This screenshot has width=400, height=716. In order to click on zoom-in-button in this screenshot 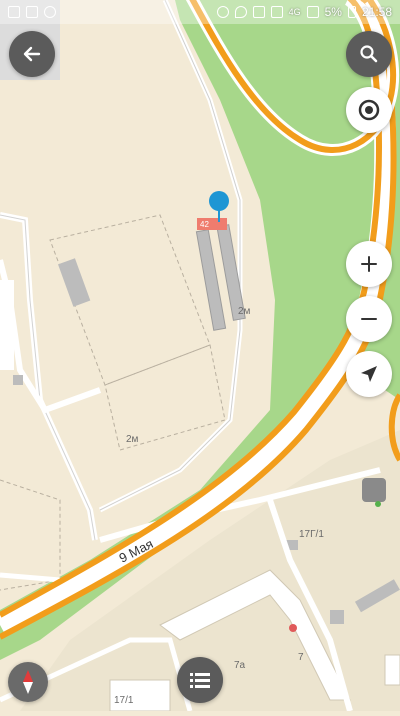, I will do `click(369, 264)`.